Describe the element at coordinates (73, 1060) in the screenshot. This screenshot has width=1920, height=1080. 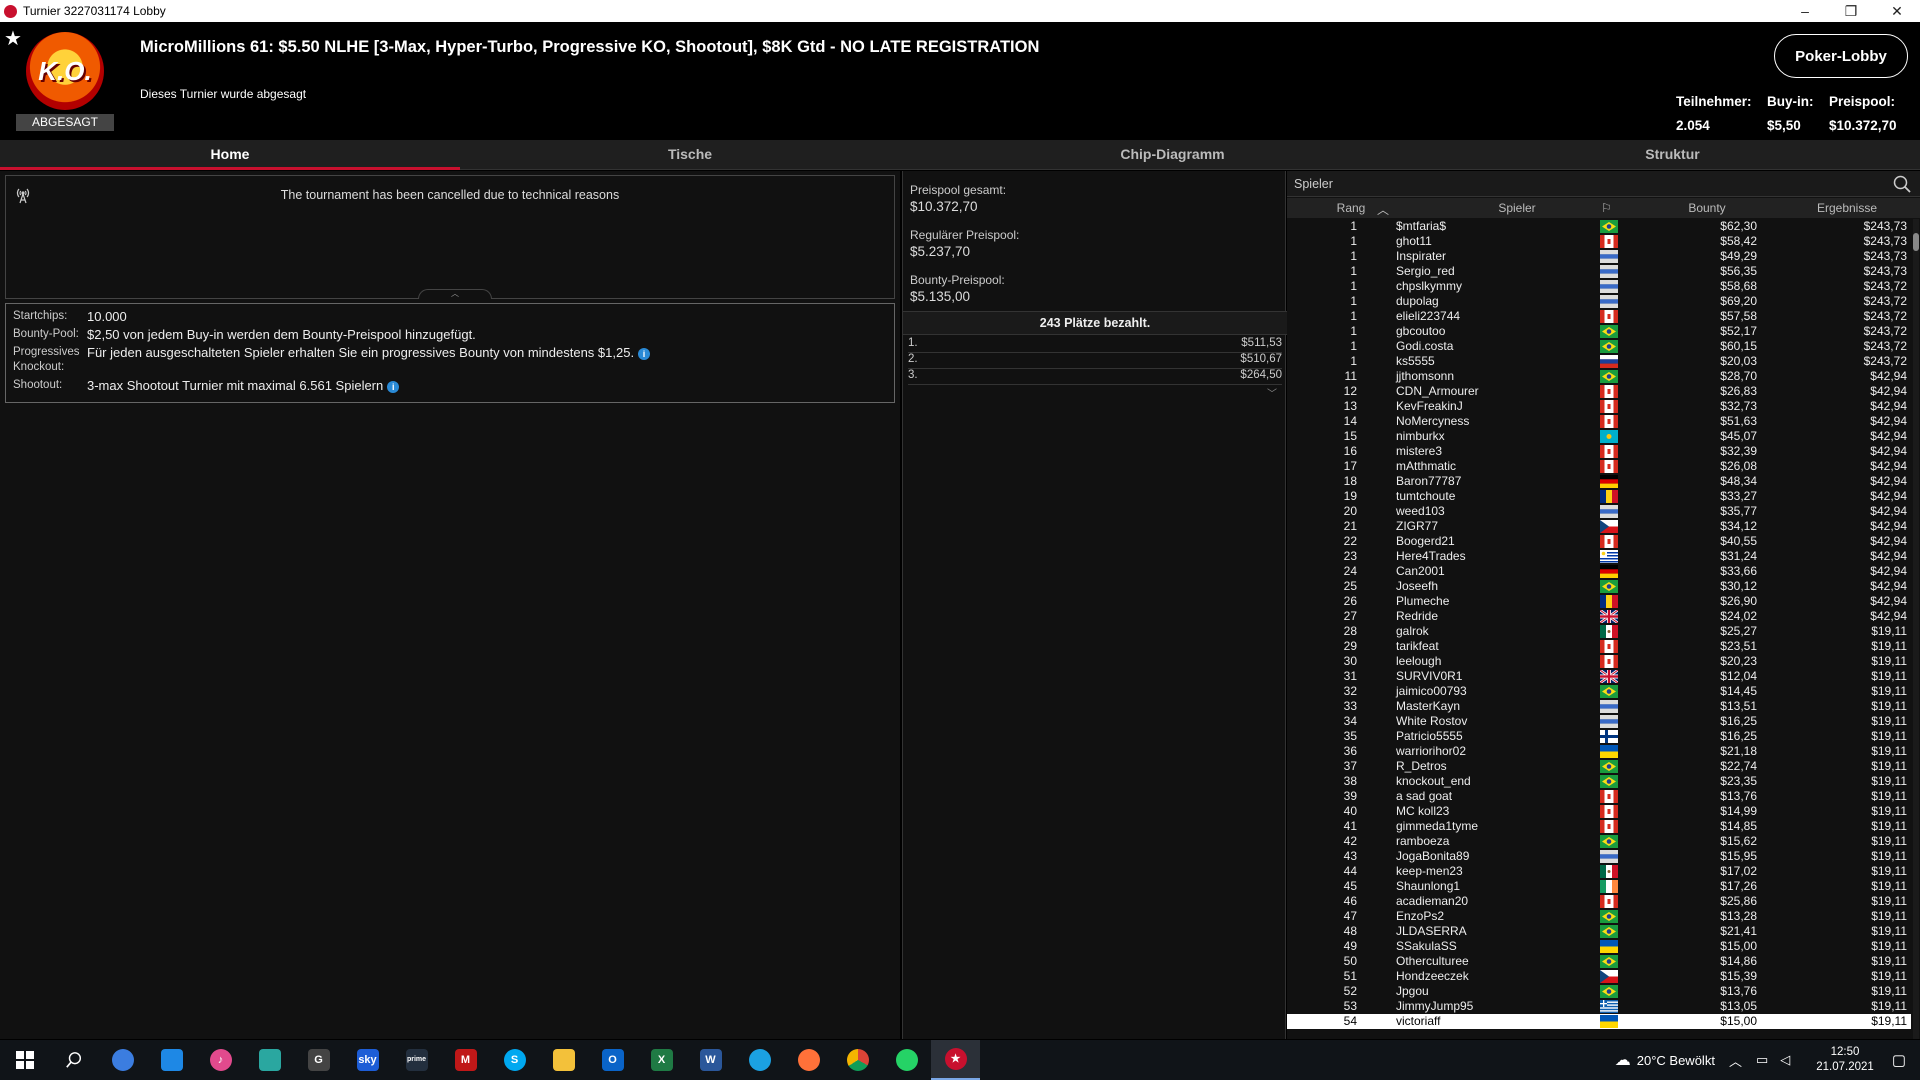
I see `taskbar-search-icon` at that location.